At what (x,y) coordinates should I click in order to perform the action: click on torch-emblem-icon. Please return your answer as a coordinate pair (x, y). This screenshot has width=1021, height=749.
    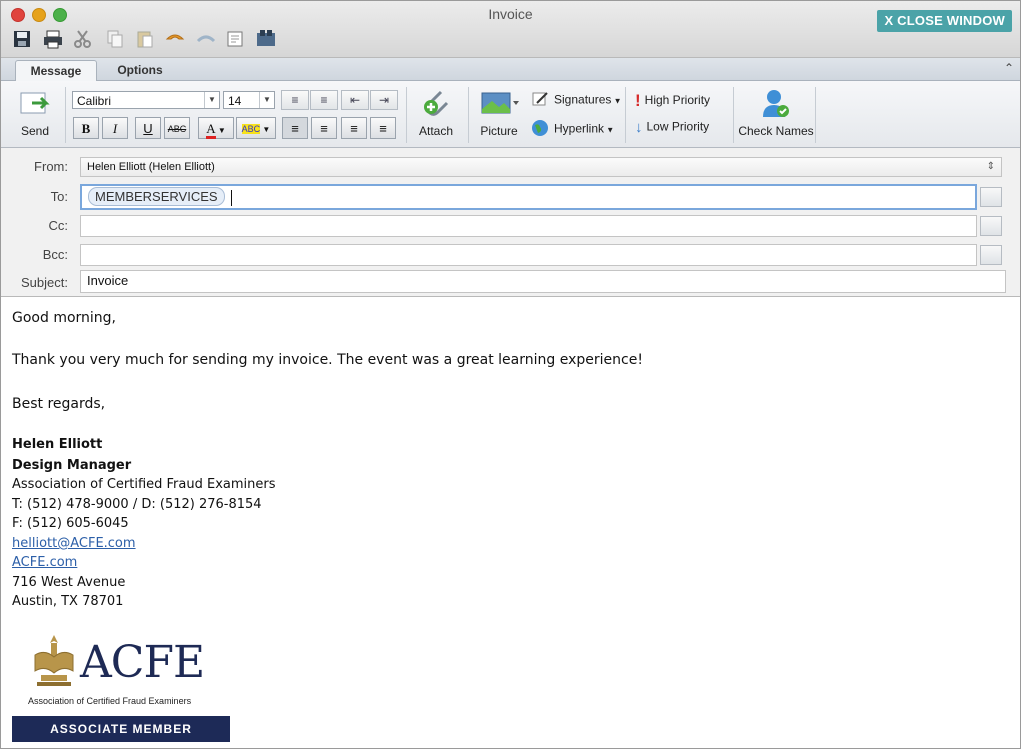
    Looking at the image, I should click on (54, 660).